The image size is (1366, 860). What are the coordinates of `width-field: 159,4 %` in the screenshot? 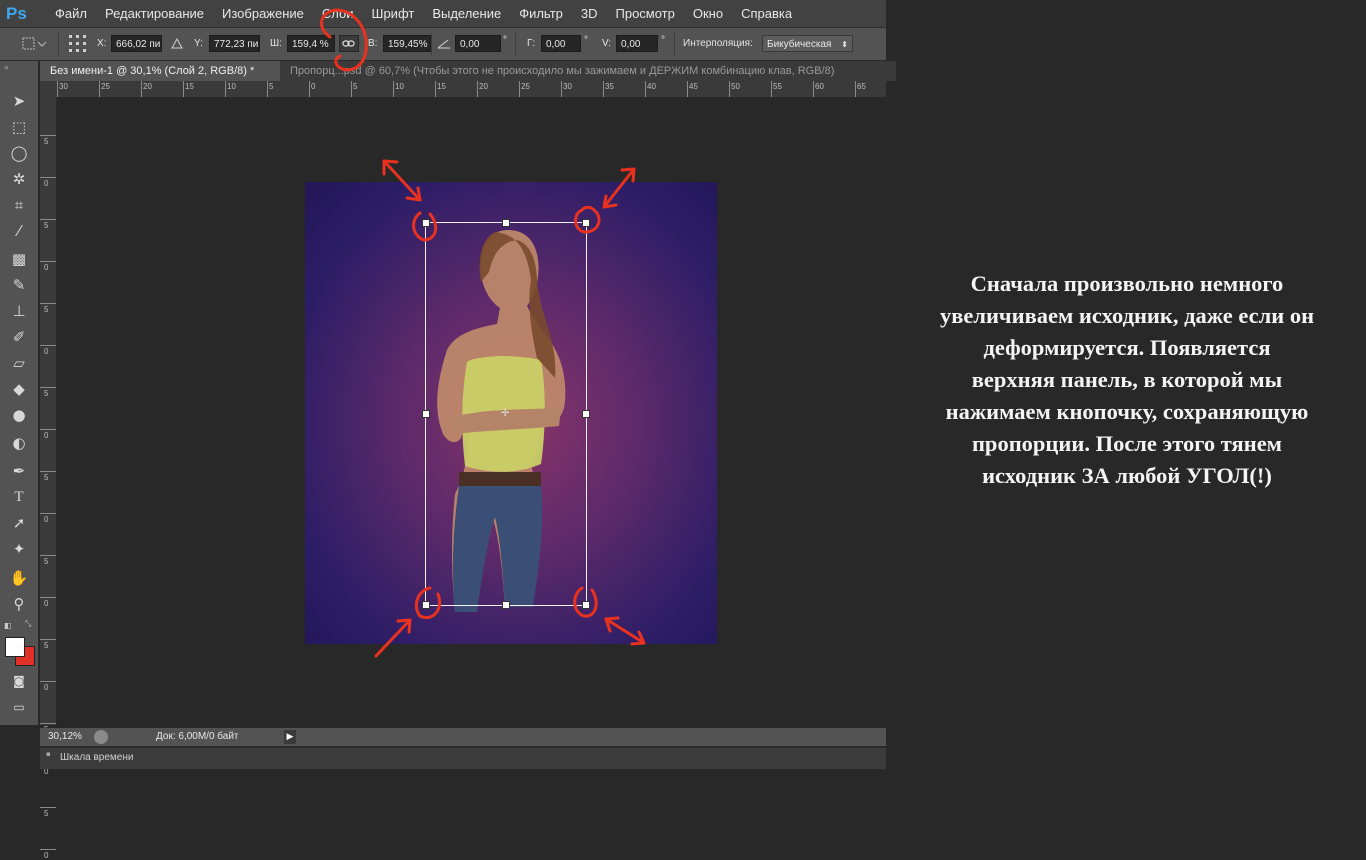 It's located at (311, 43).